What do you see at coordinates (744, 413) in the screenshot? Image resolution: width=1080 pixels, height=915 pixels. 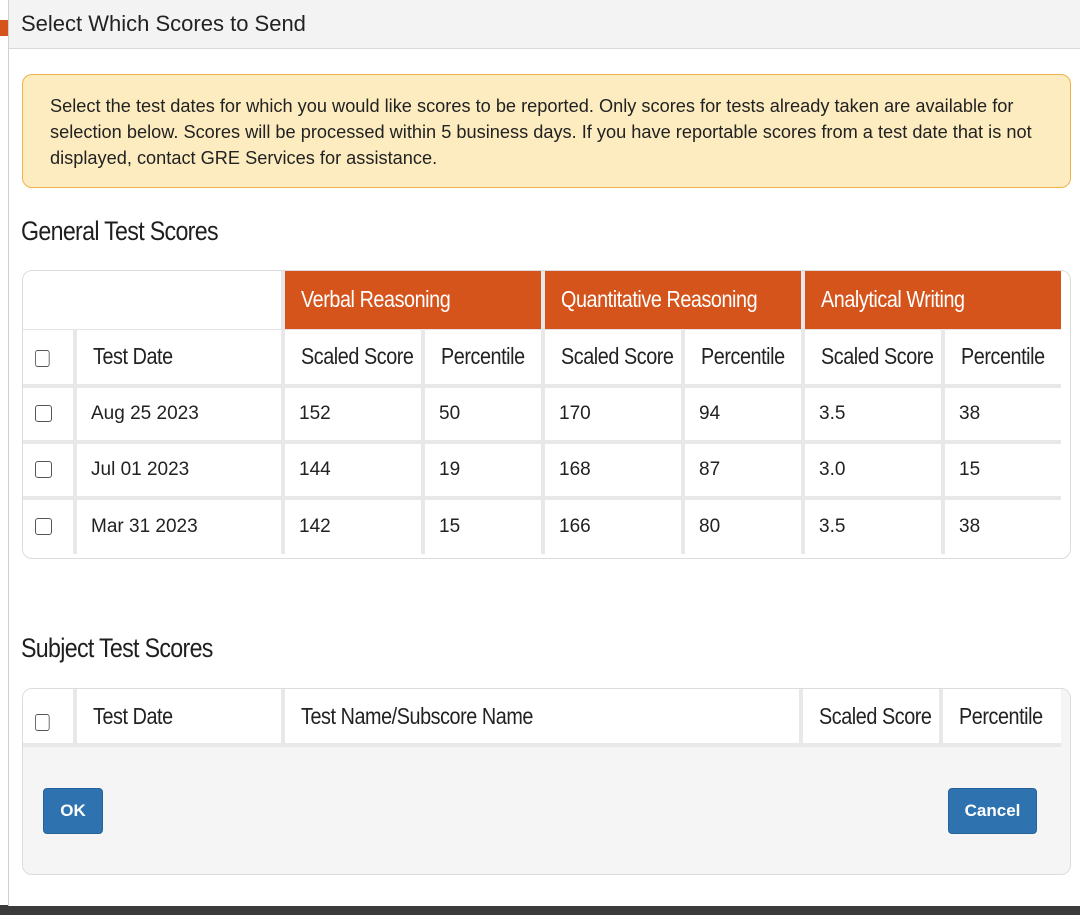 I see `quant-percentile-cell: 94` at bounding box center [744, 413].